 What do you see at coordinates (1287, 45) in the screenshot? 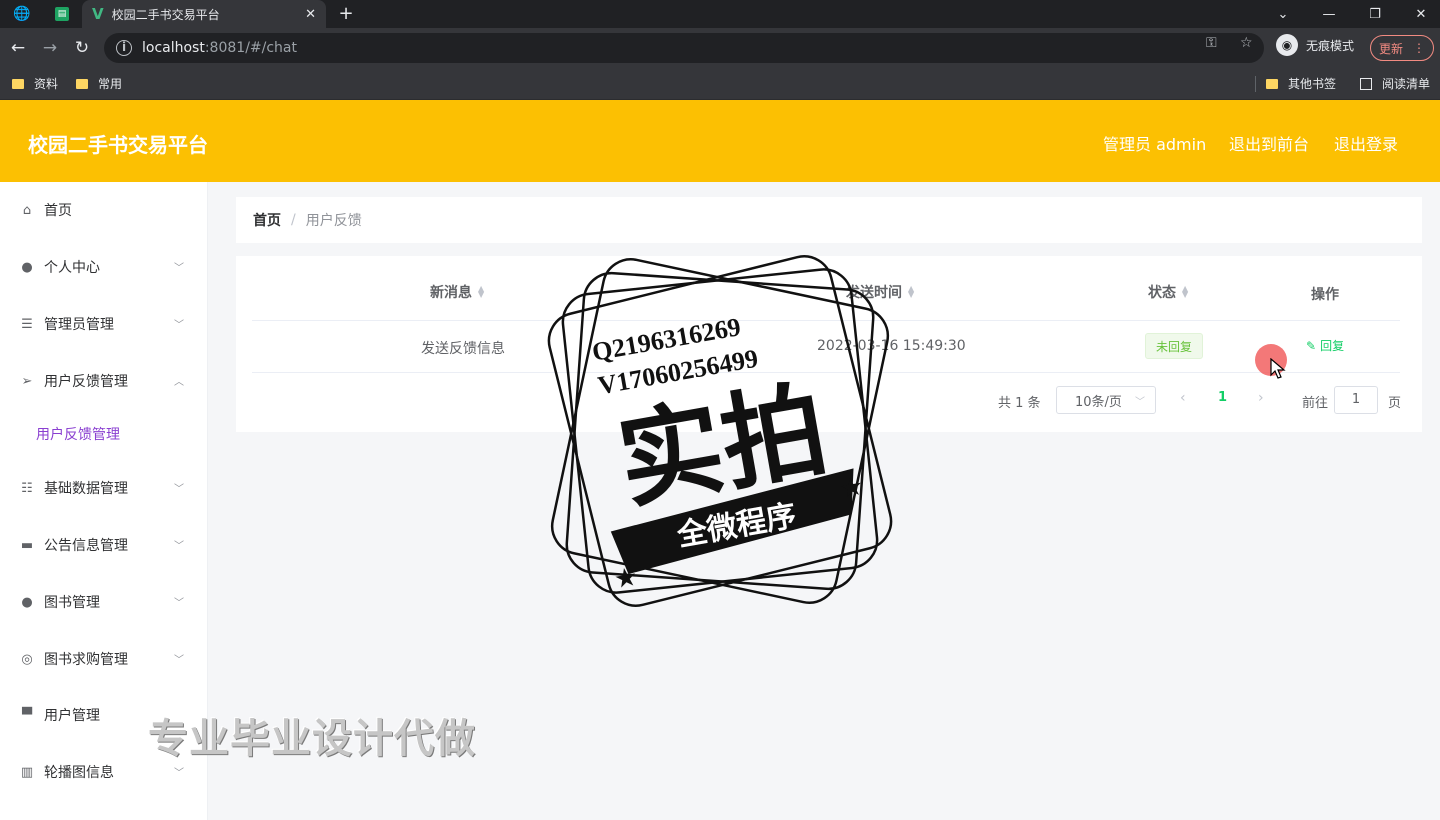
I see `incognito-icon: ◉` at bounding box center [1287, 45].